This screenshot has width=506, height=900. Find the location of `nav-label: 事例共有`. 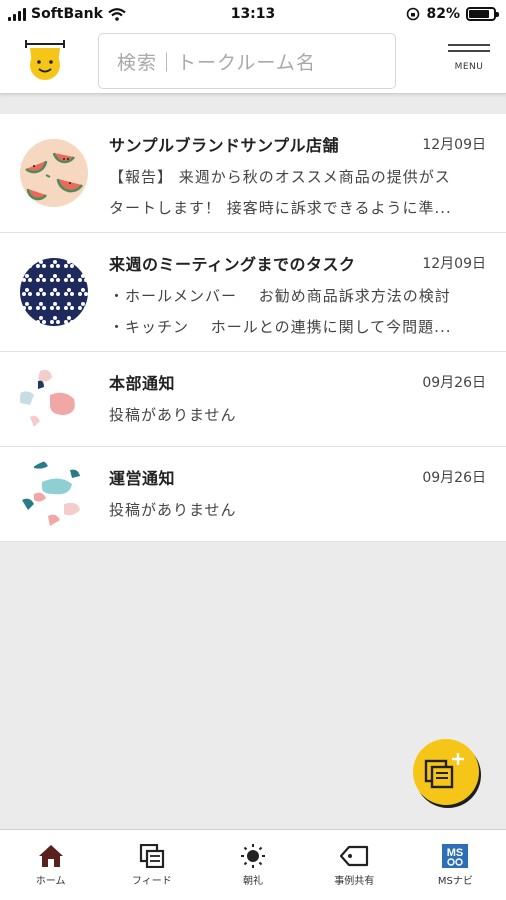

nav-label: 事例共有 is located at coordinates (354, 881).